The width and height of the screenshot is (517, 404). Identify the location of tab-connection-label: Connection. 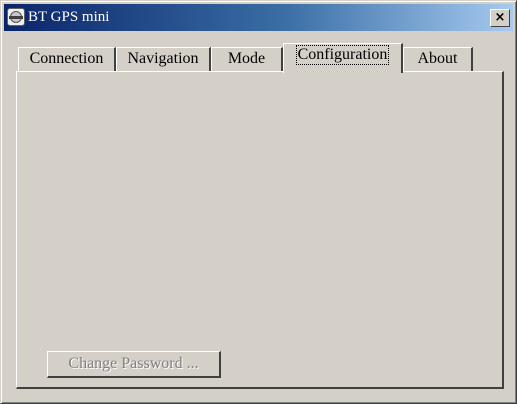
(66, 58).